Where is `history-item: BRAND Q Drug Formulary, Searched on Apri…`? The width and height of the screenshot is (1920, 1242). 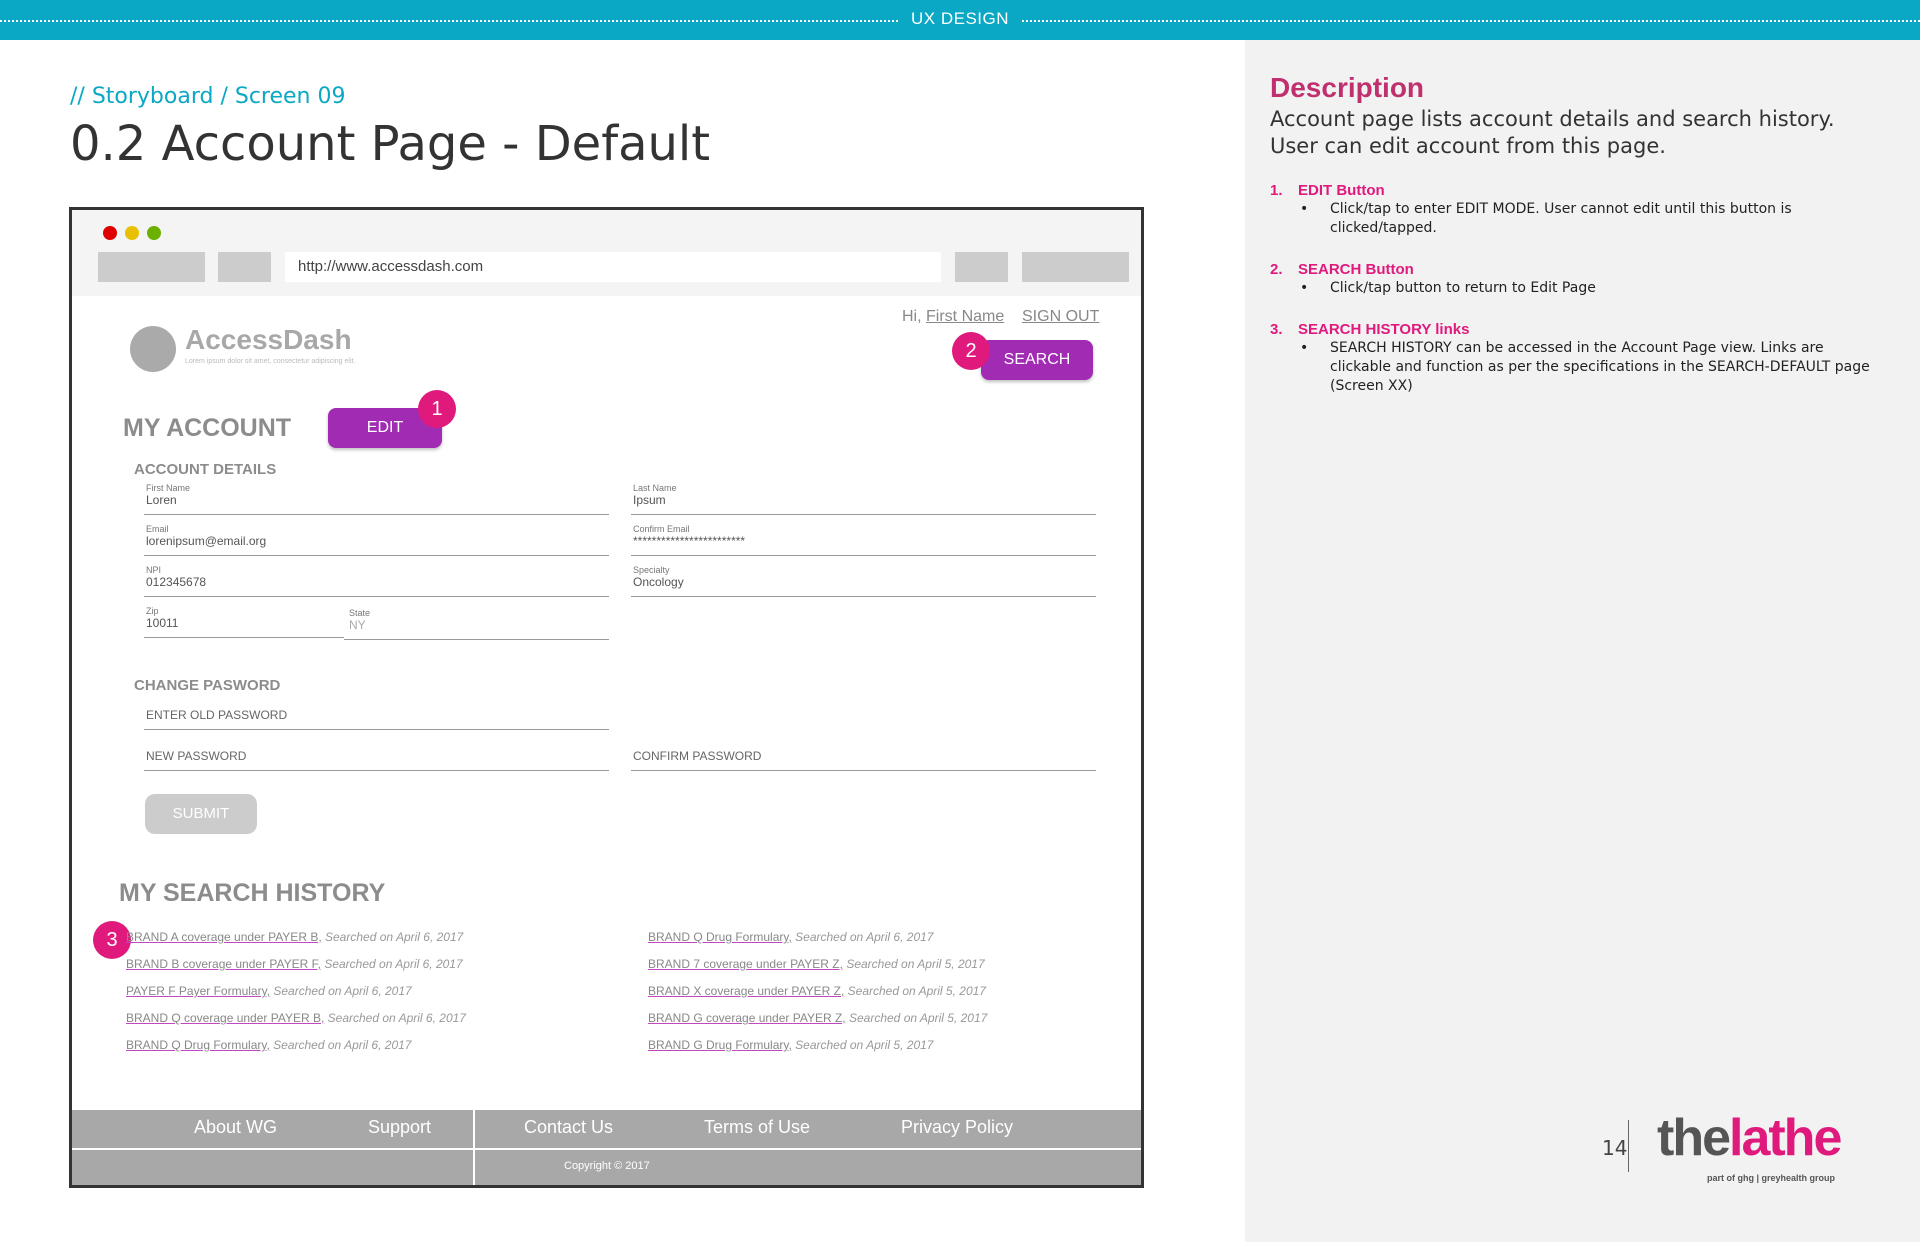
history-item: BRAND Q Drug Formulary, Searched on Apri… is located at coordinates (790, 937).